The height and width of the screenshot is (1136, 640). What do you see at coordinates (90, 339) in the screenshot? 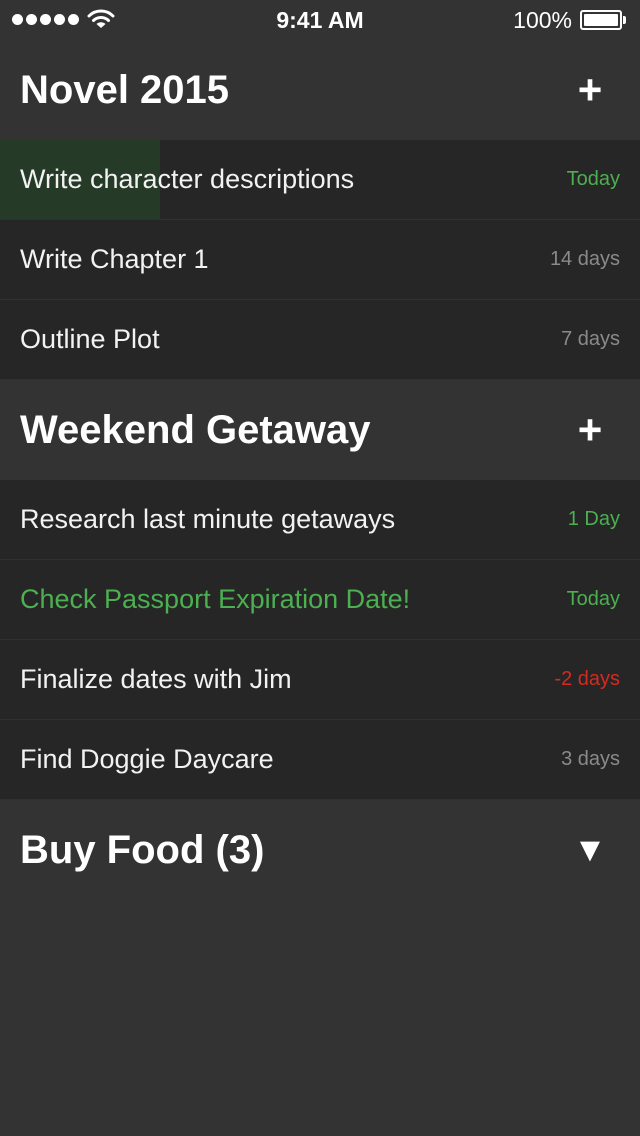
I see `task-label: Outline Plot` at bounding box center [90, 339].